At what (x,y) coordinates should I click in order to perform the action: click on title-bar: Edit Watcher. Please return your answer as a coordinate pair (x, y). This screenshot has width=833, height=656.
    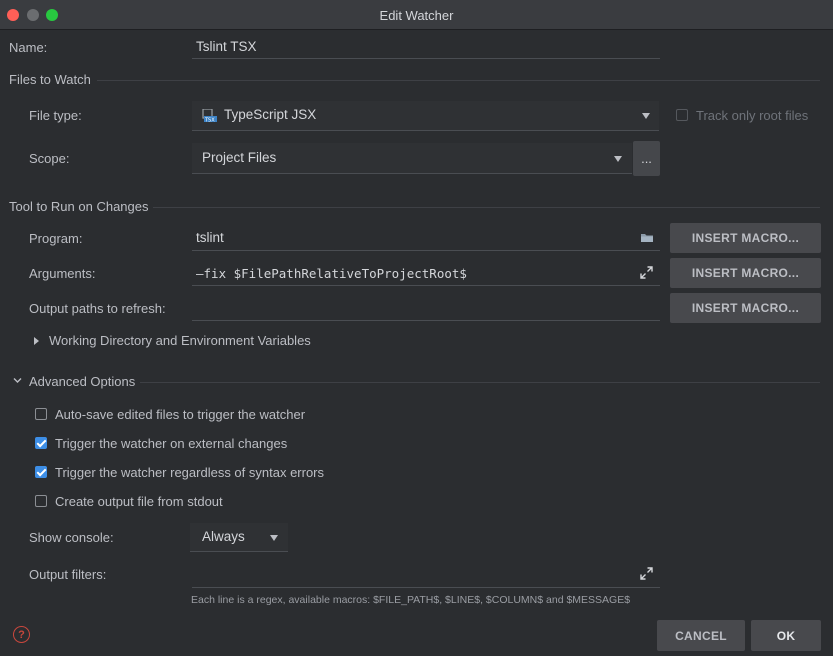
    Looking at the image, I should click on (416, 15).